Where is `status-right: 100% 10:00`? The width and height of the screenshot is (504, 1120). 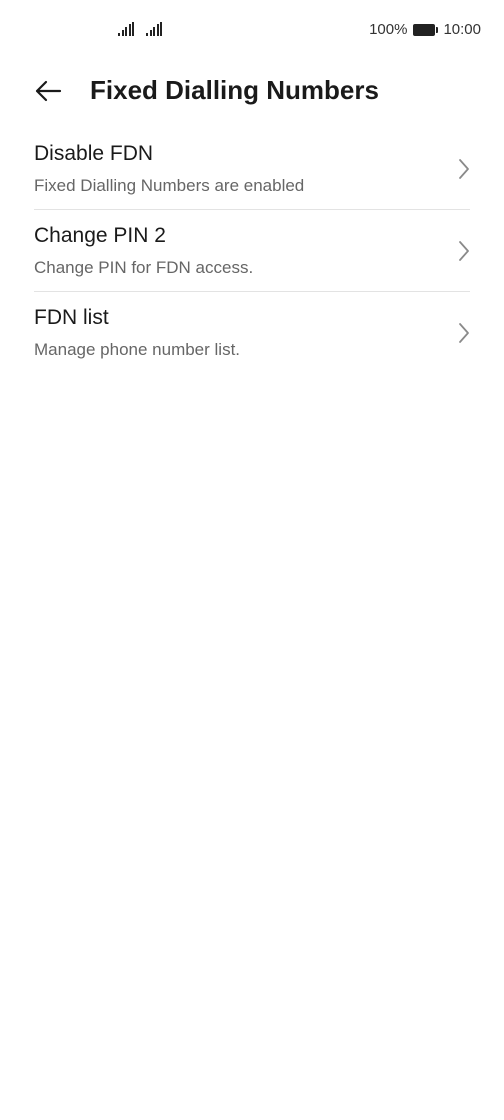
status-right: 100% 10:00 is located at coordinates (425, 29).